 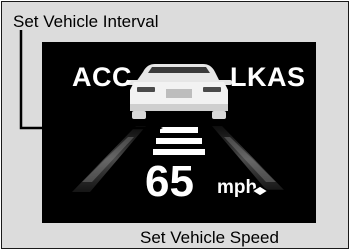 What do you see at coordinates (86, 21) in the screenshot?
I see `set-vehicle-interval-callout: Set Vehicle Interval` at bounding box center [86, 21].